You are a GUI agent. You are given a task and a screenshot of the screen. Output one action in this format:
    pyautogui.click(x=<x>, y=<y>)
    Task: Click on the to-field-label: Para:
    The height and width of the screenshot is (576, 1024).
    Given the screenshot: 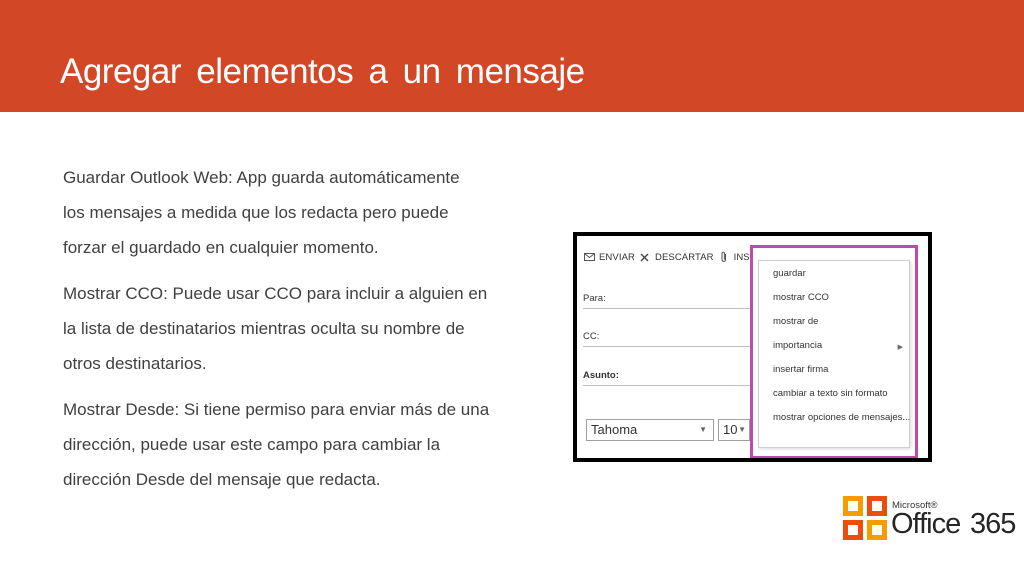 What is the action you would take?
    pyautogui.click(x=594, y=298)
    